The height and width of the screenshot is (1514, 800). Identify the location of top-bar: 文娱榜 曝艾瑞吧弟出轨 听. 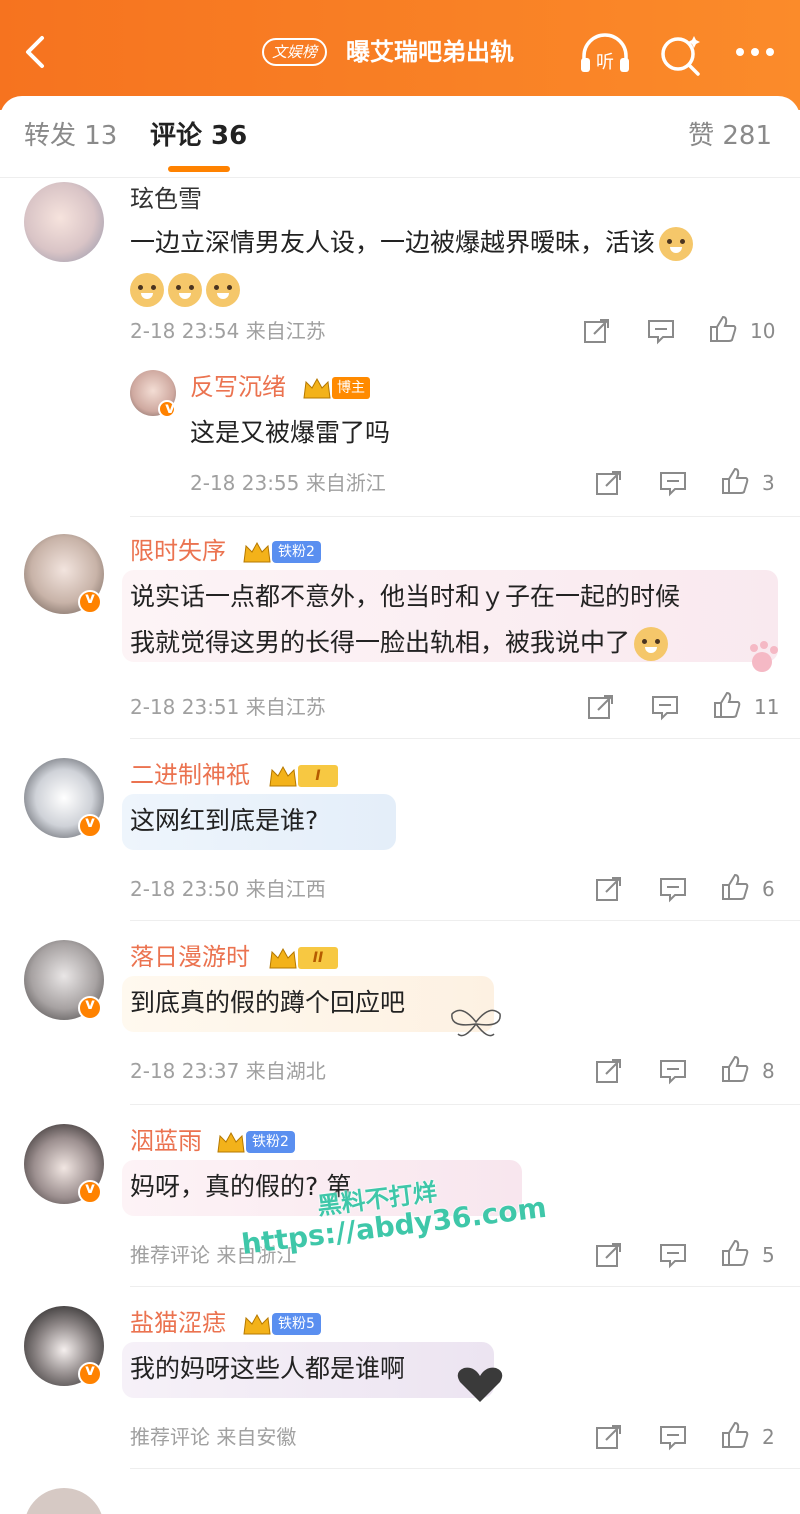
(400, 55).